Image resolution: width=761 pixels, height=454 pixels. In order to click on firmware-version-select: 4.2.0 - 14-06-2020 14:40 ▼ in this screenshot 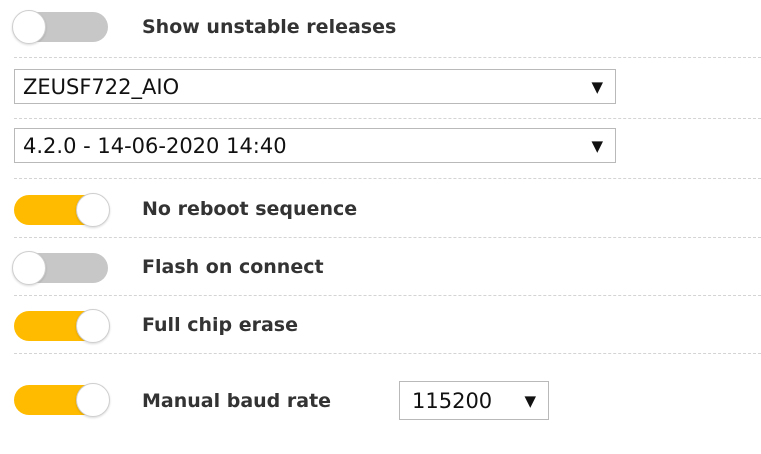, I will do `click(315, 145)`.